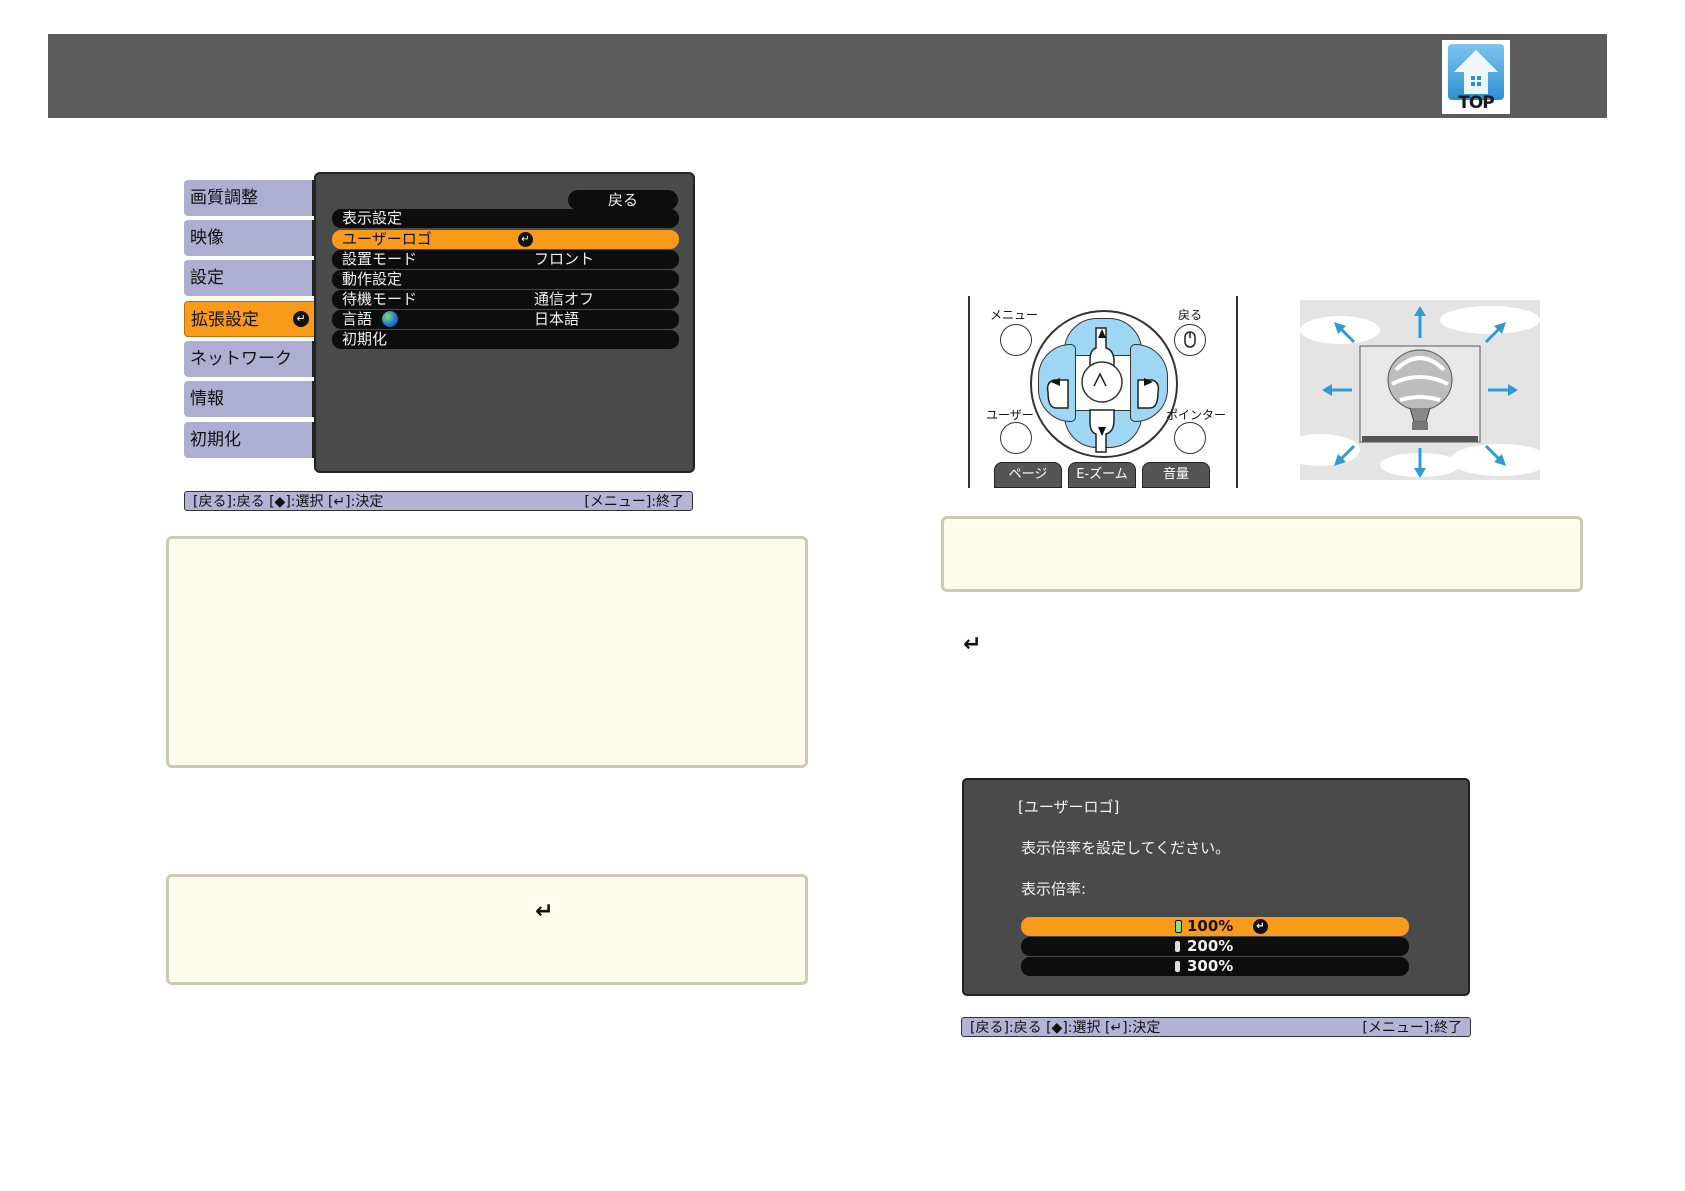 The image size is (1685, 1191). Describe the element at coordinates (357, 319) in the screenshot. I see `menu-item-label: 言語` at that location.